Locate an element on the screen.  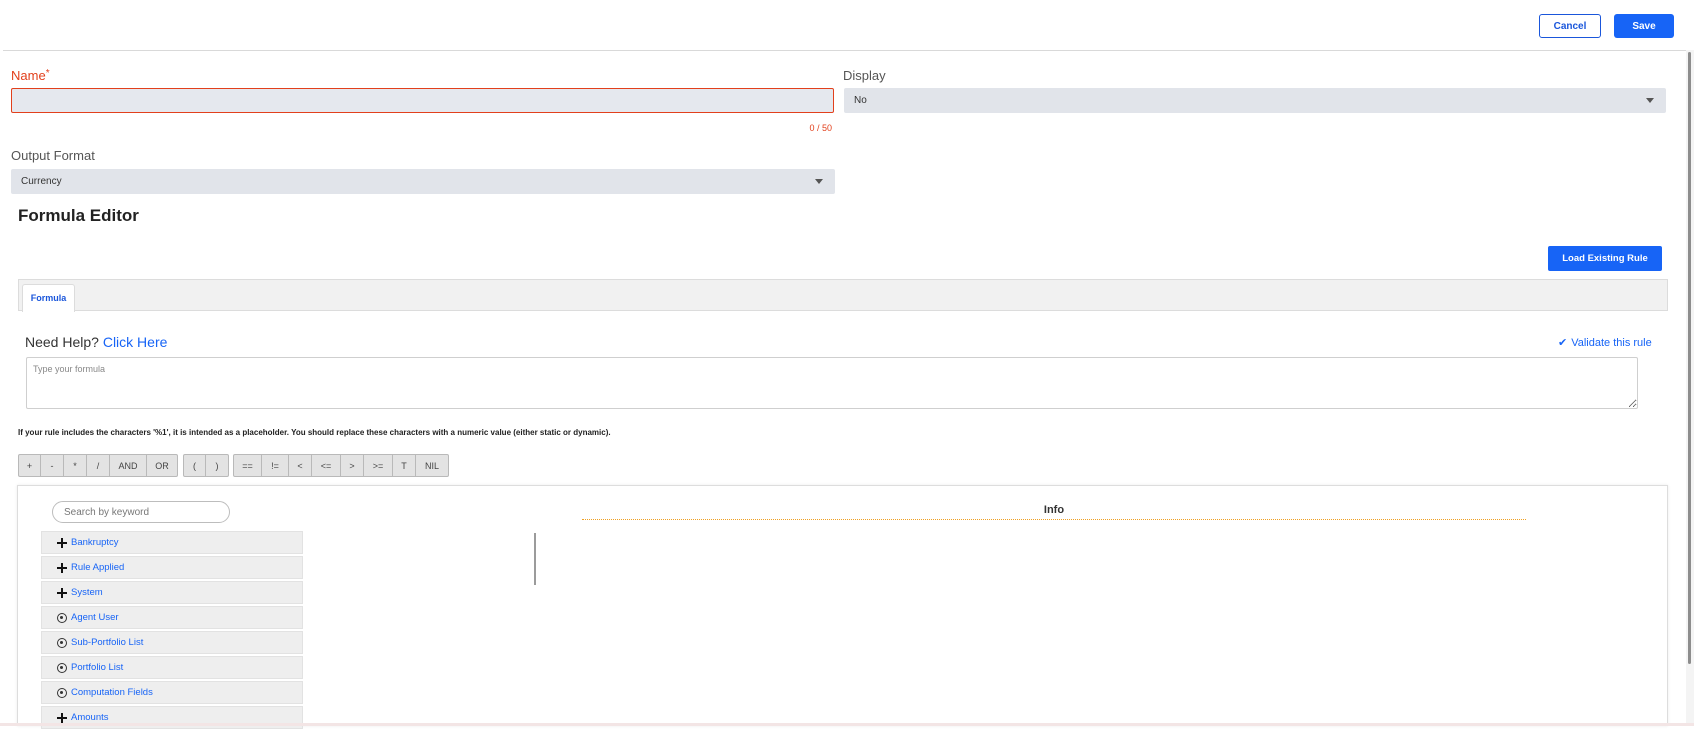
operator-close-paren-button: ) is located at coordinates (217, 465).